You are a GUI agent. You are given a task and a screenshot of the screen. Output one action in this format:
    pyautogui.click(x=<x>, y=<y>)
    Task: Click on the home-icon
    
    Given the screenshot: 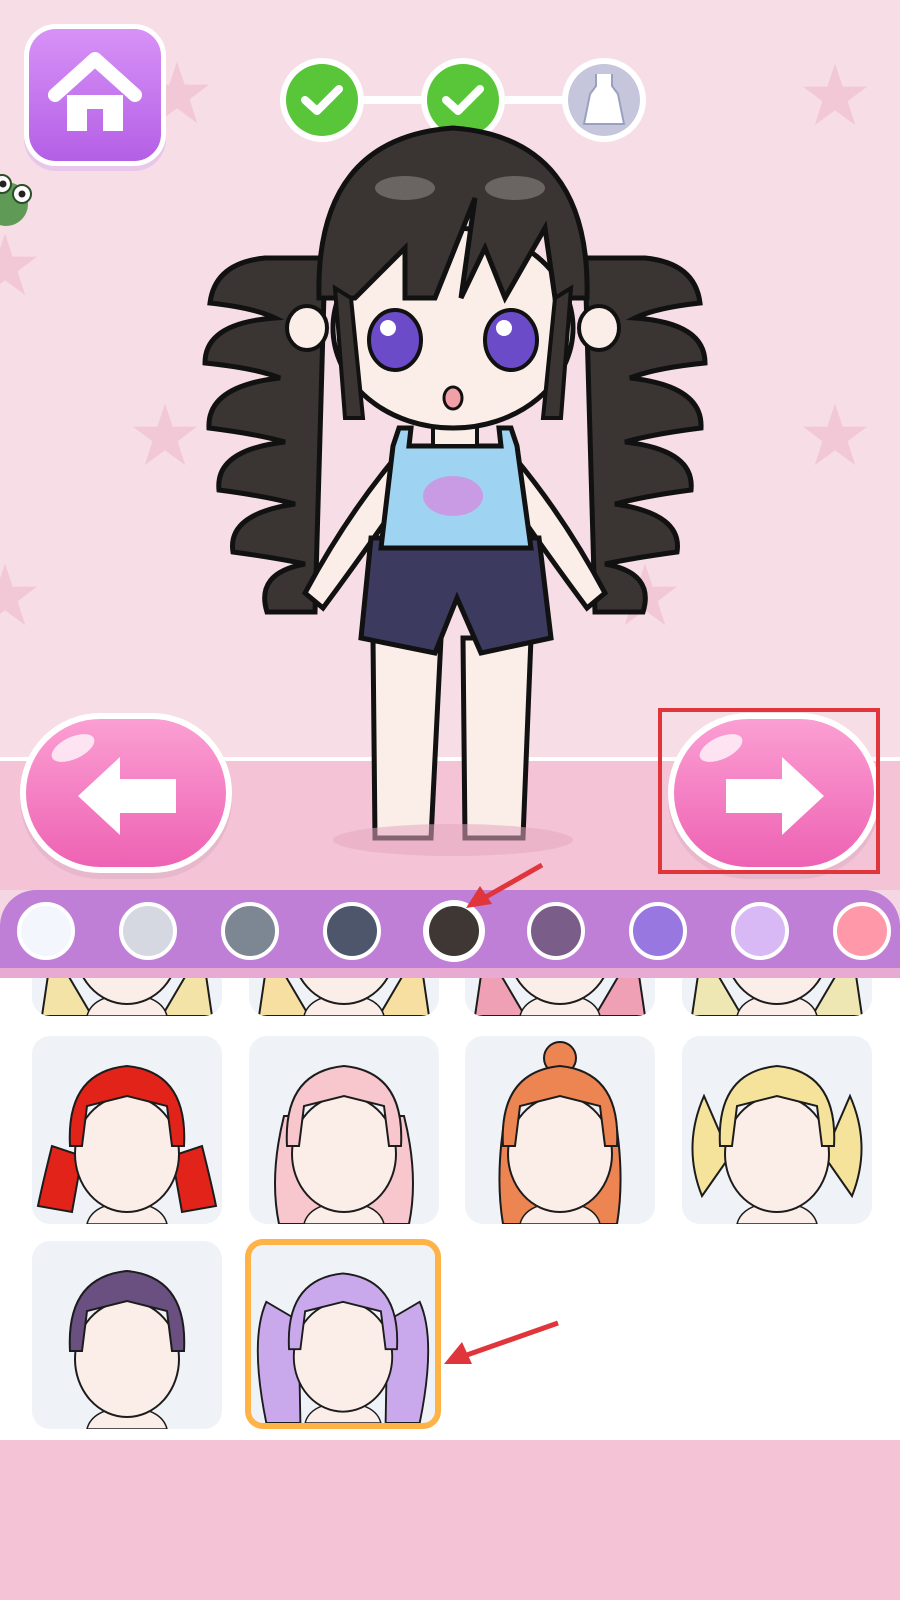 What is the action you would take?
    pyautogui.click(x=95, y=91)
    